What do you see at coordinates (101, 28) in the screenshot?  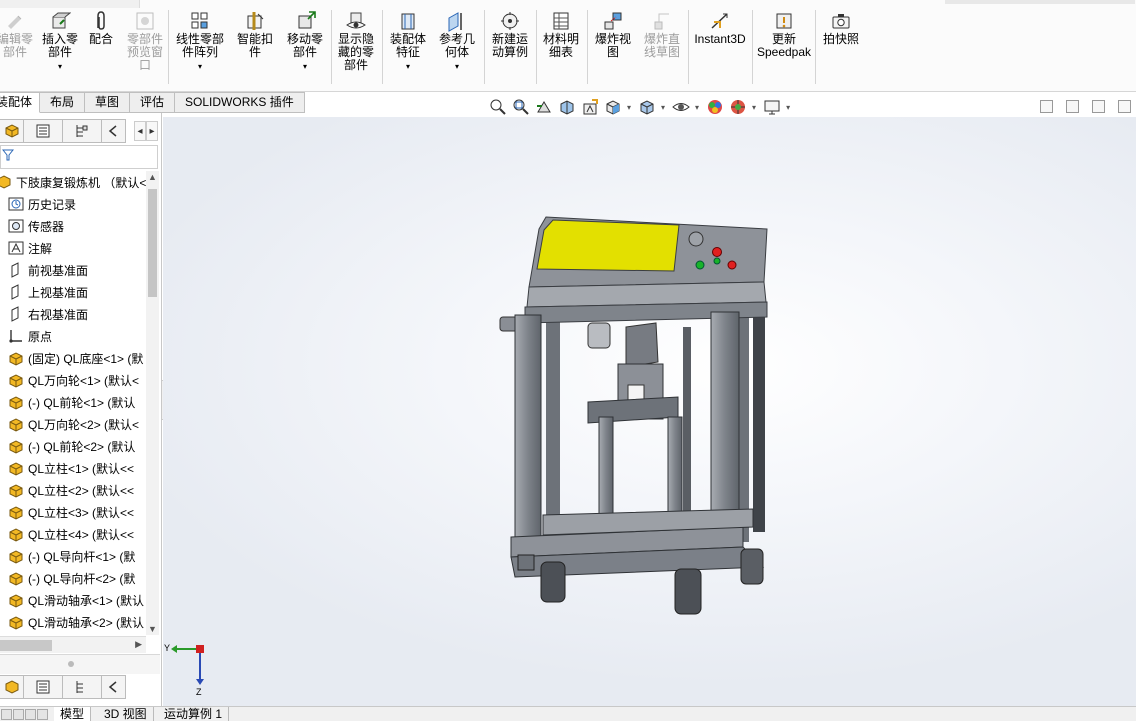 I see `mate-button: 配合` at bounding box center [101, 28].